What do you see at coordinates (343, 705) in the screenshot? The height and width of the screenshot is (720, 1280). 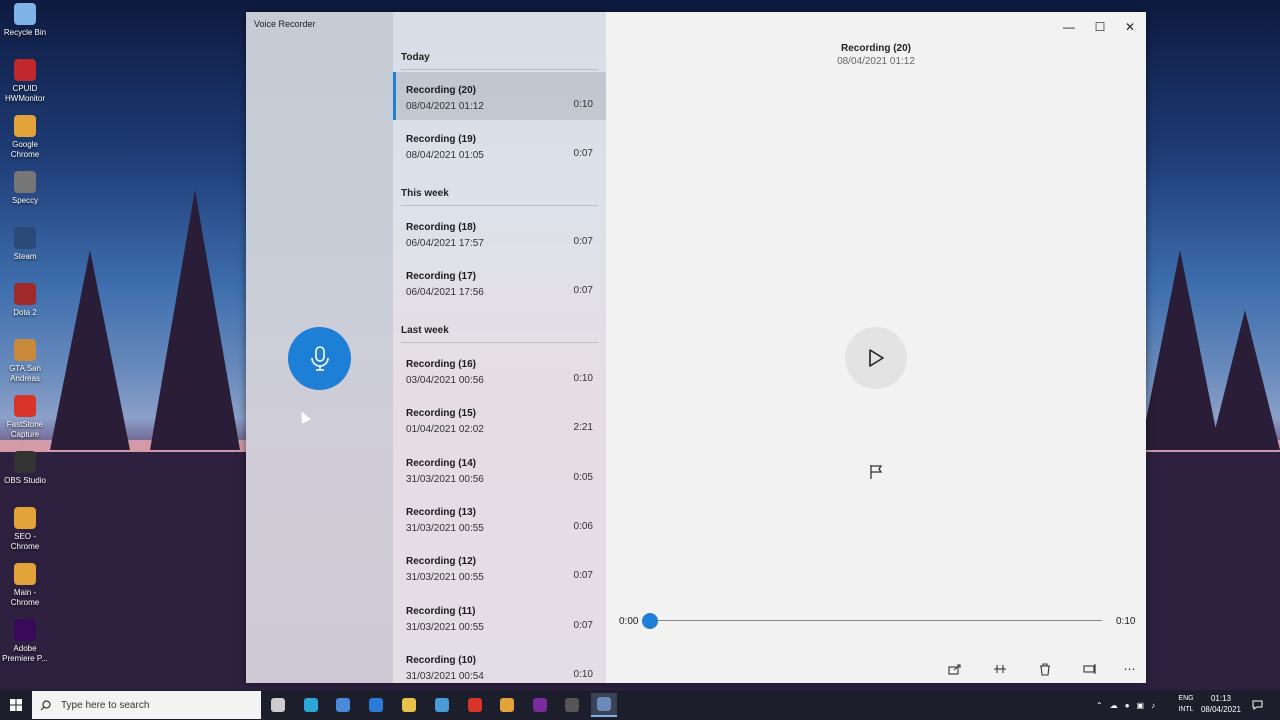 I see `taskbar-app-store` at bounding box center [343, 705].